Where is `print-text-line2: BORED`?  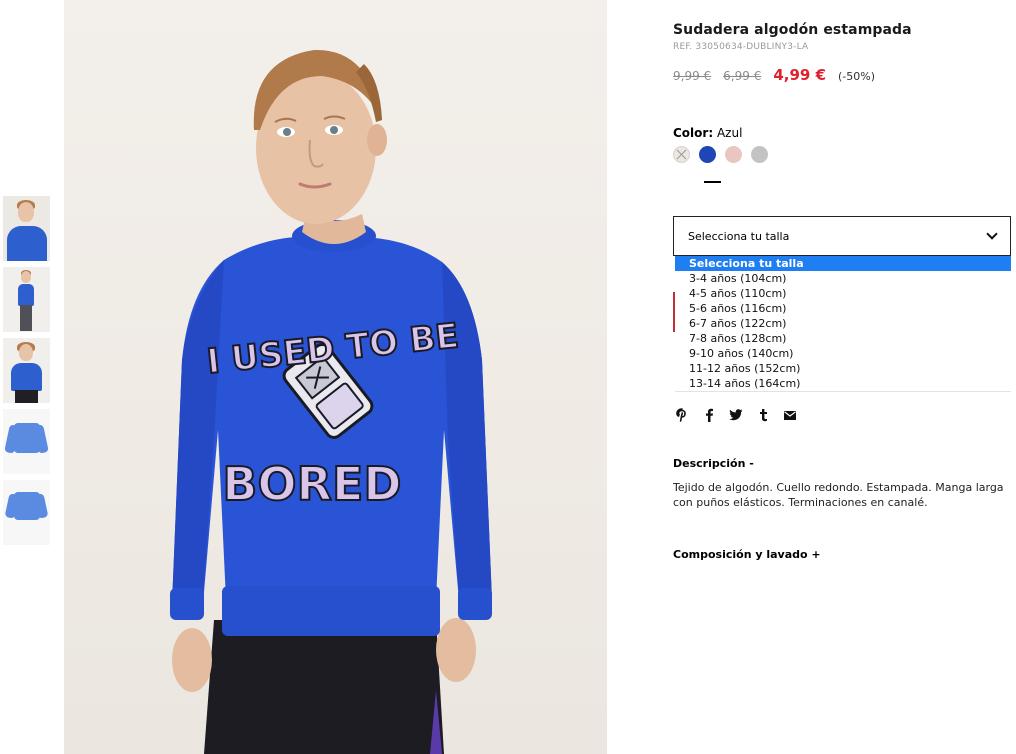 print-text-line2: BORED is located at coordinates (311, 484).